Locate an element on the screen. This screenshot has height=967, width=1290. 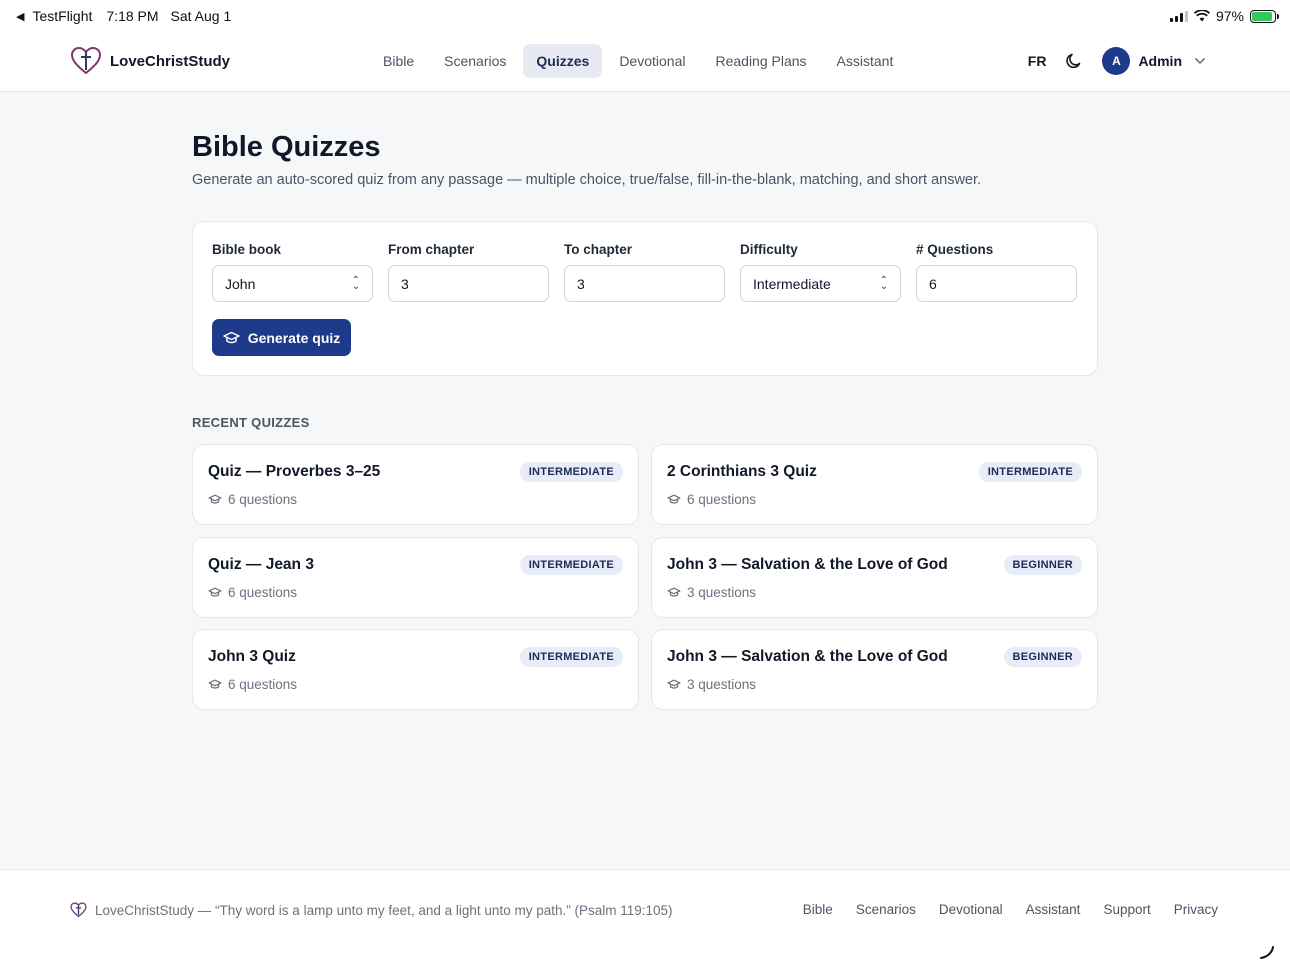
loading-spinner-icon is located at coordinates (1267, 952).